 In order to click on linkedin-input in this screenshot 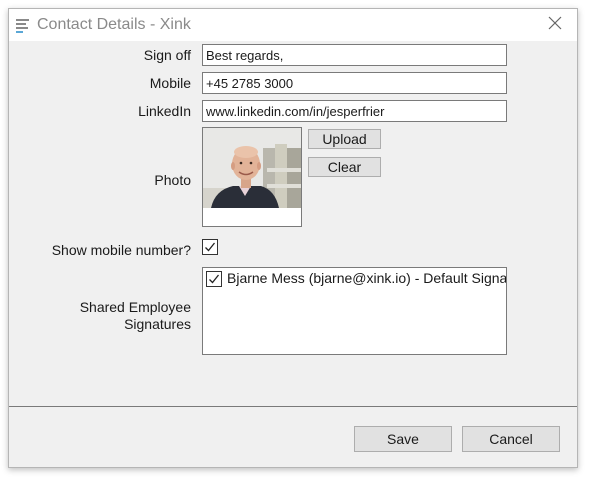, I will do `click(354, 111)`.